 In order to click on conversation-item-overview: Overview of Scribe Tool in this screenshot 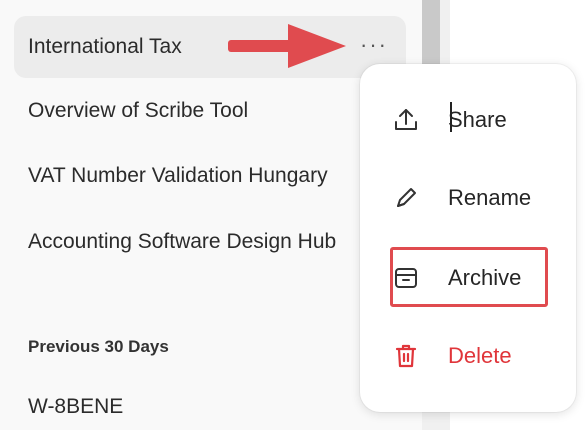, I will do `click(210, 111)`.